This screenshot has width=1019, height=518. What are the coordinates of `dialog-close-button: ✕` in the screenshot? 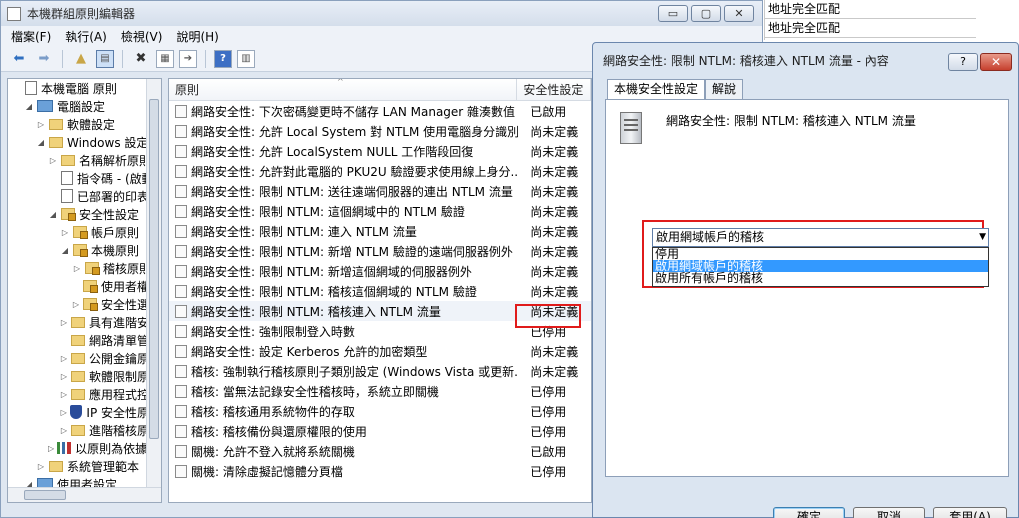 It's located at (996, 62).